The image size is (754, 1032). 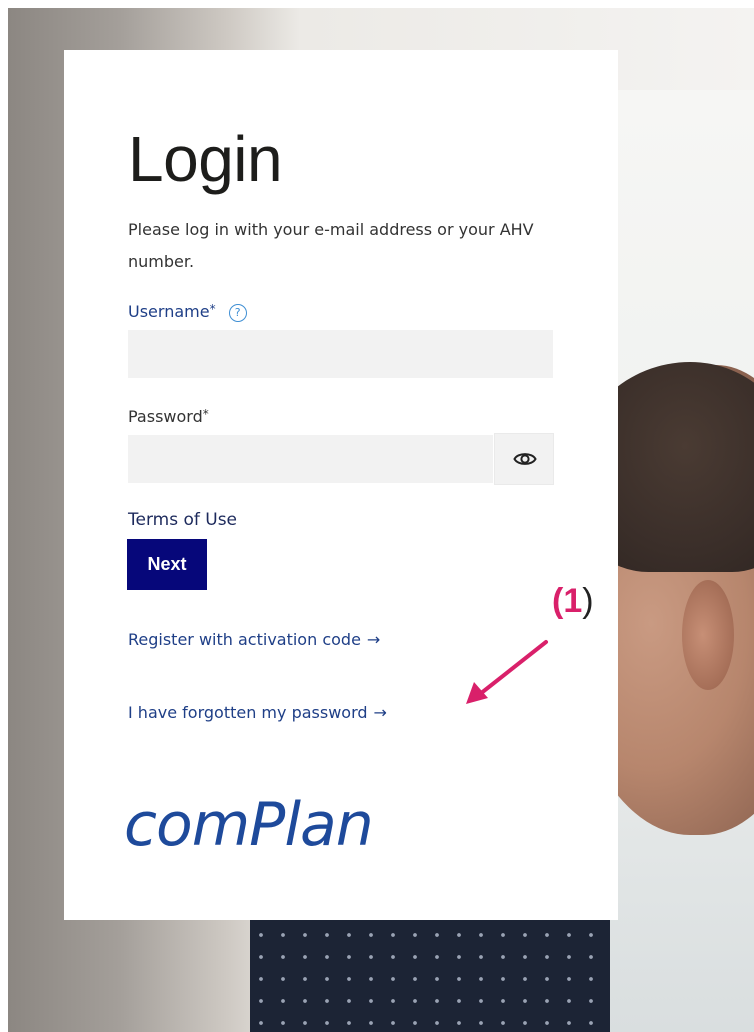 I want to click on password-label-text: Password, so click(x=165, y=416).